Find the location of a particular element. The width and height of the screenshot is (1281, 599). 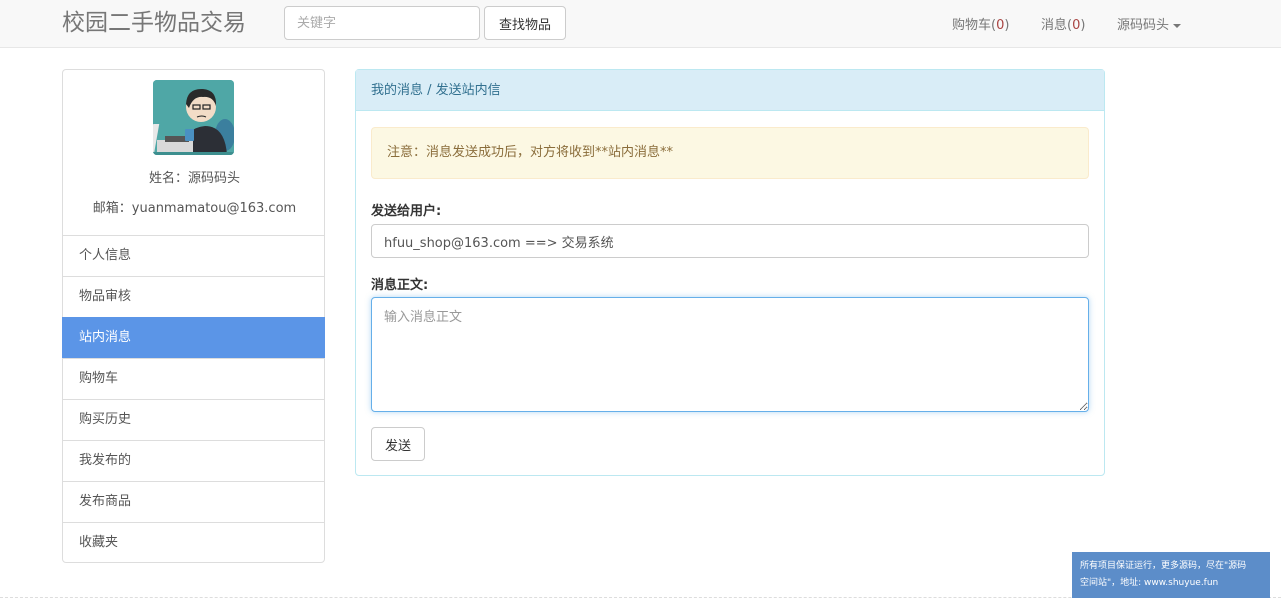

messages-link: 消息(0) is located at coordinates (1063, 23).